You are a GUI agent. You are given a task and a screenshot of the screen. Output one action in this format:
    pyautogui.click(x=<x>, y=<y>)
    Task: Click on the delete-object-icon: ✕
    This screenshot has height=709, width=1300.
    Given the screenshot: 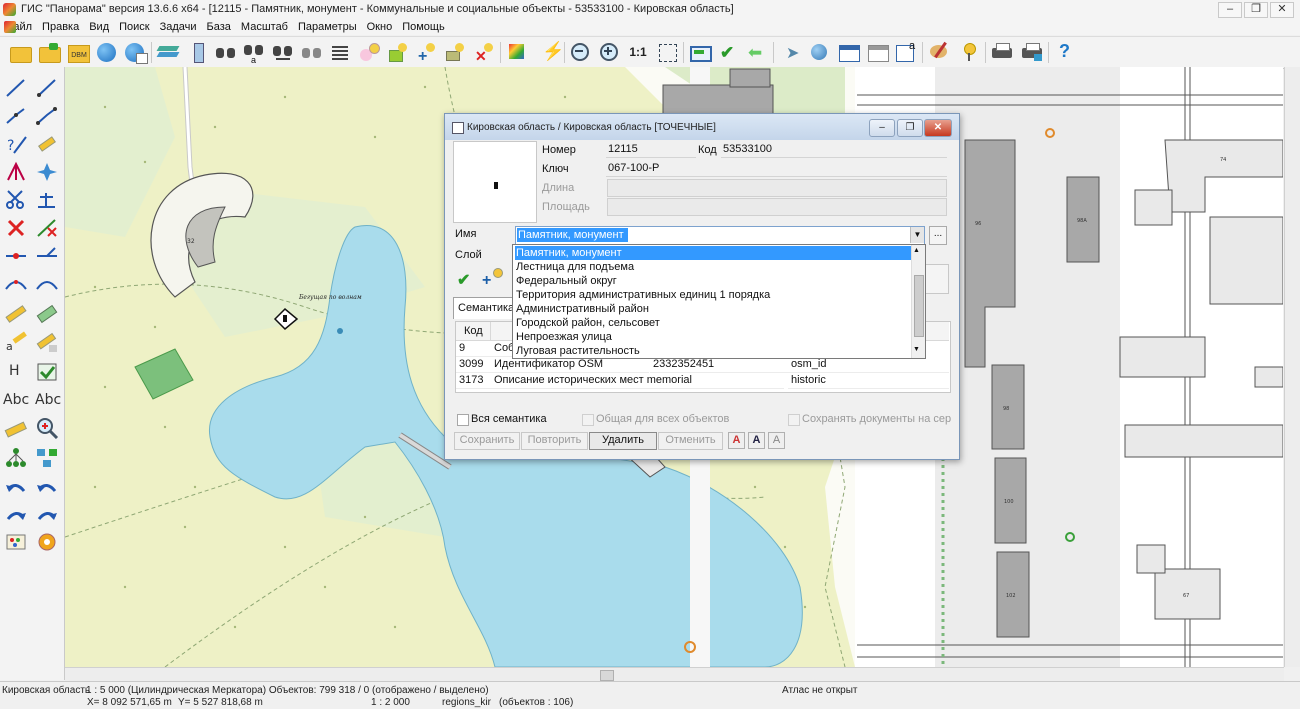 What is the action you would take?
    pyautogui.click(x=484, y=52)
    